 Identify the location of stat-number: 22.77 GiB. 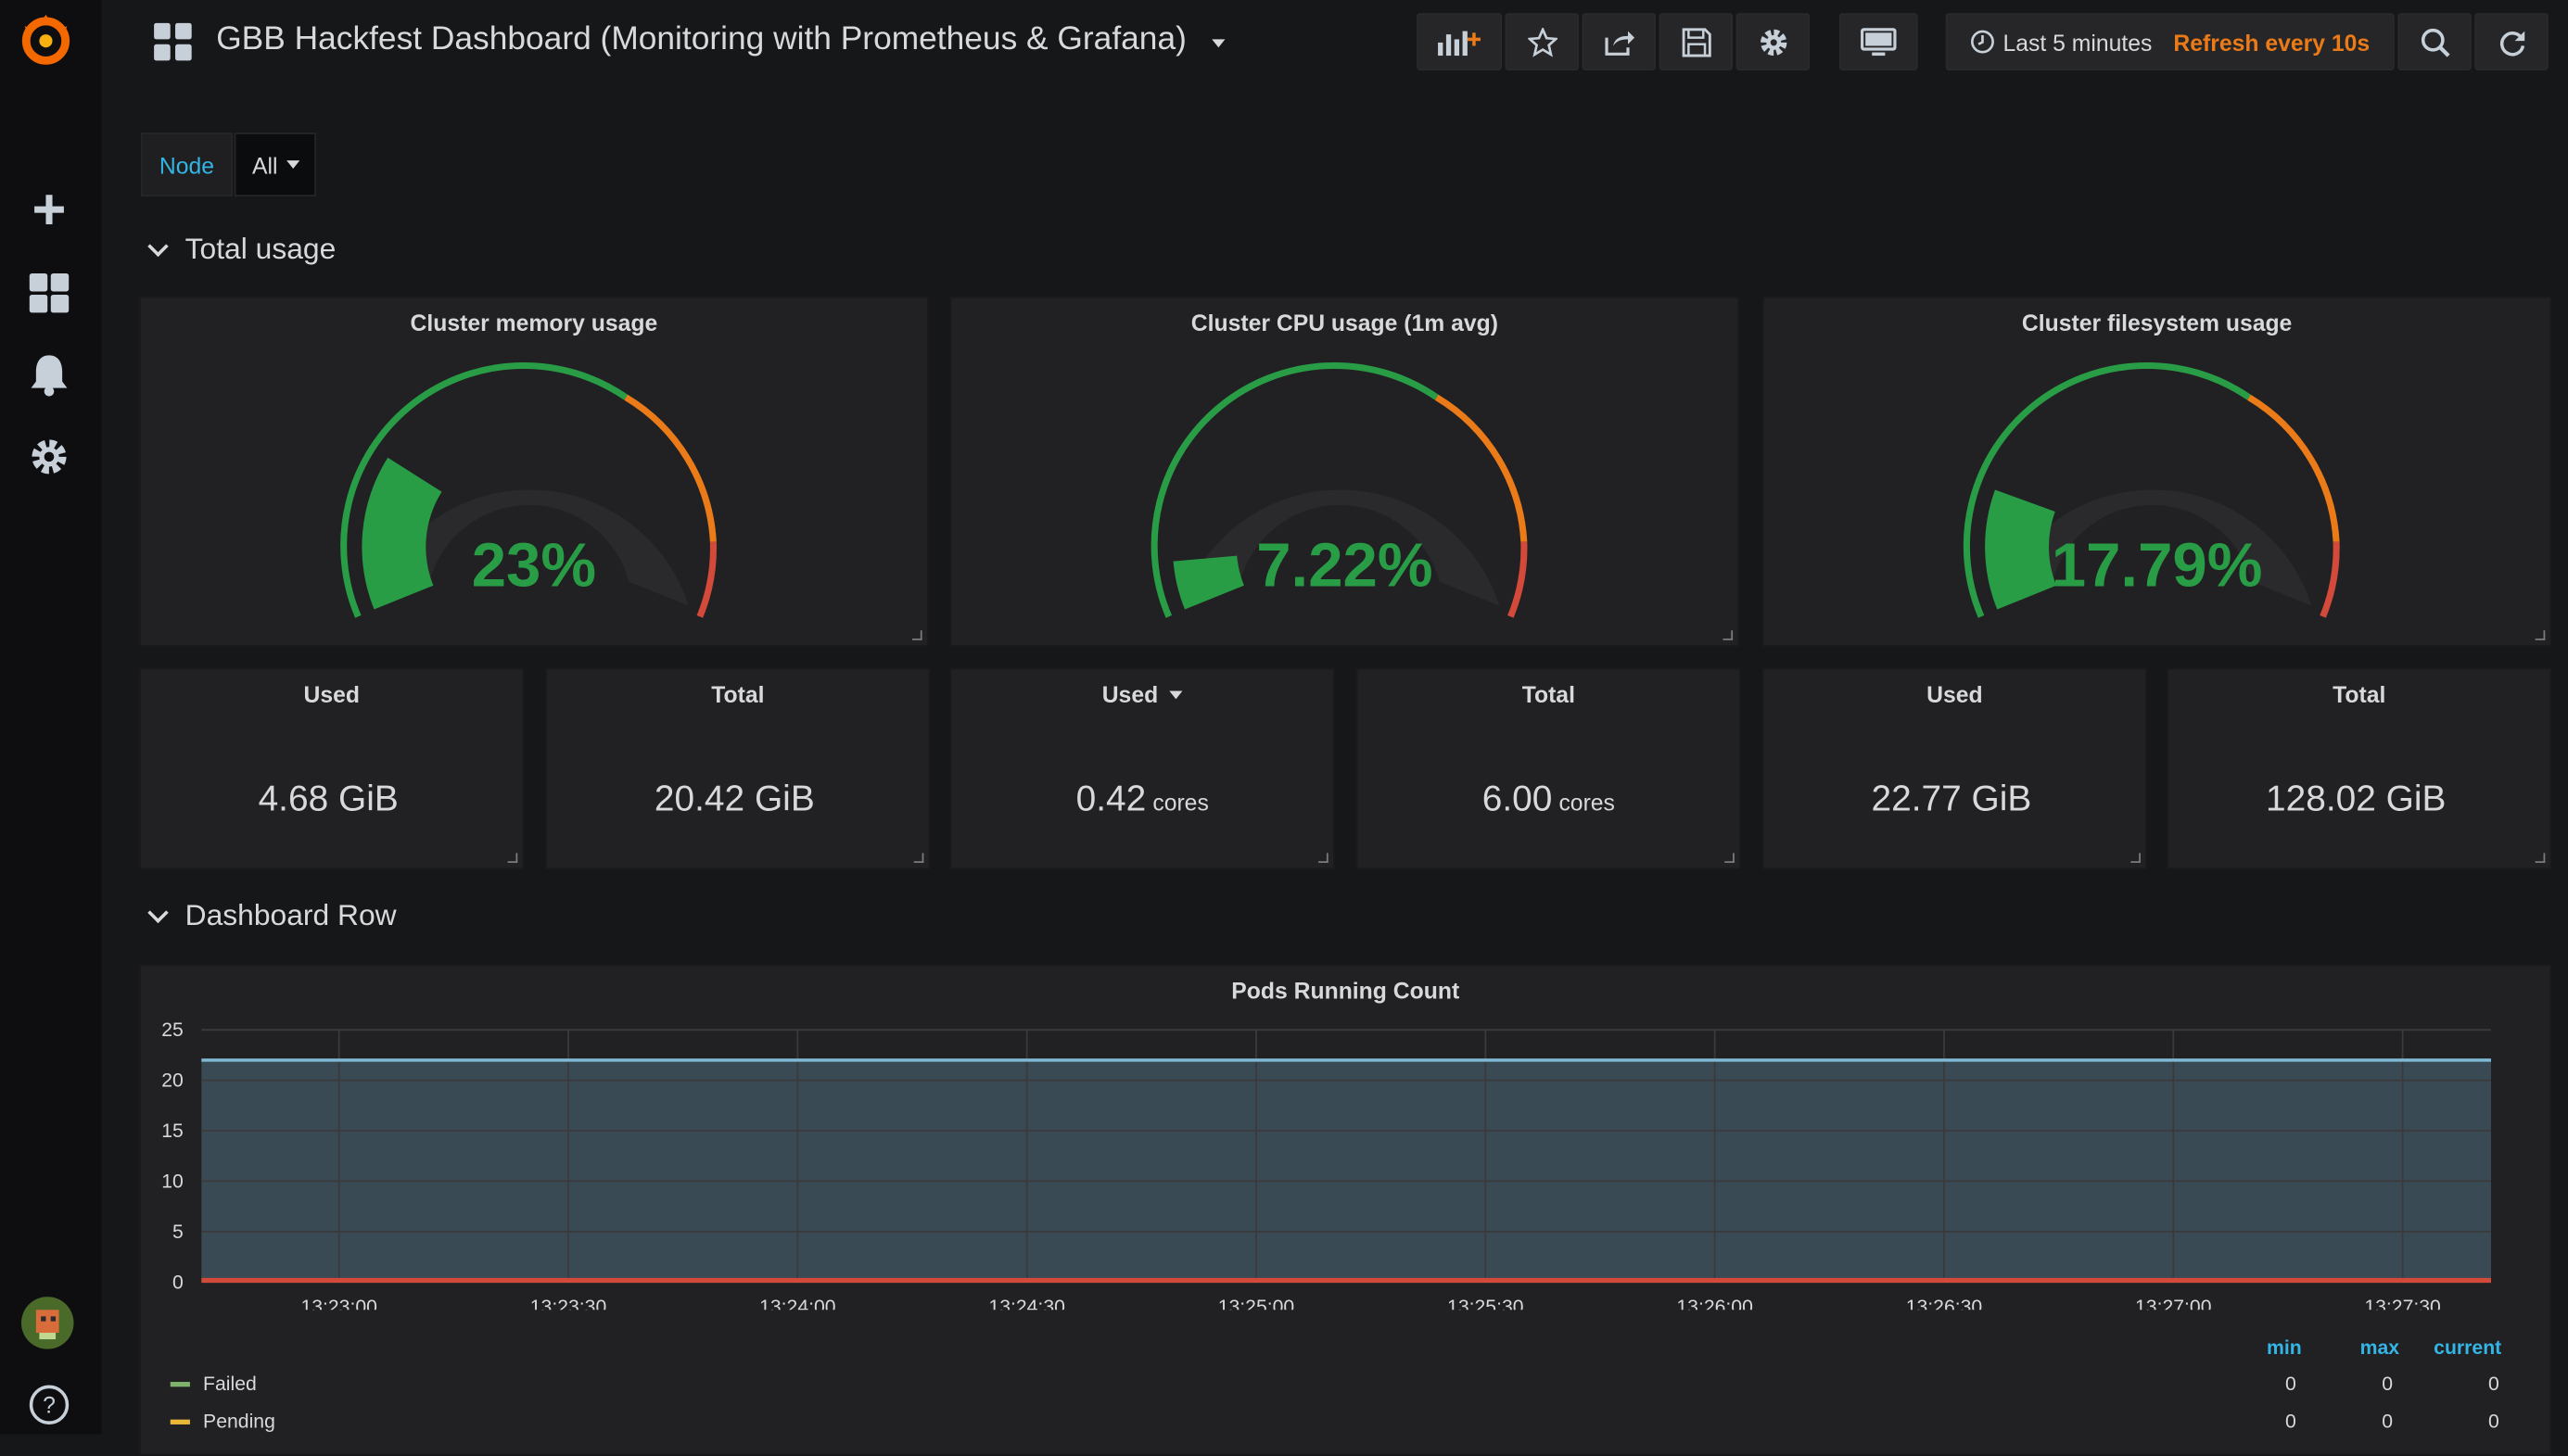
(1951, 798).